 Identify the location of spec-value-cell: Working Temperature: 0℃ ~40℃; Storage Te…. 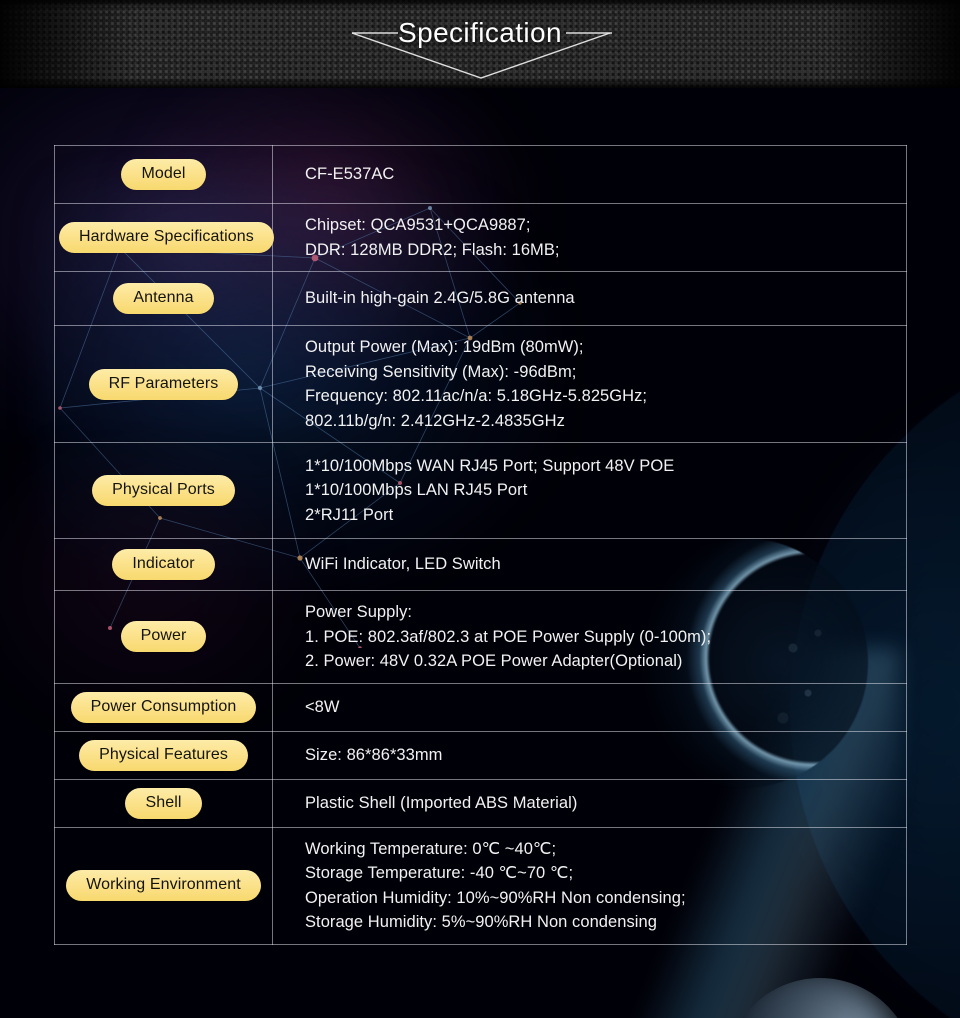
(589, 885).